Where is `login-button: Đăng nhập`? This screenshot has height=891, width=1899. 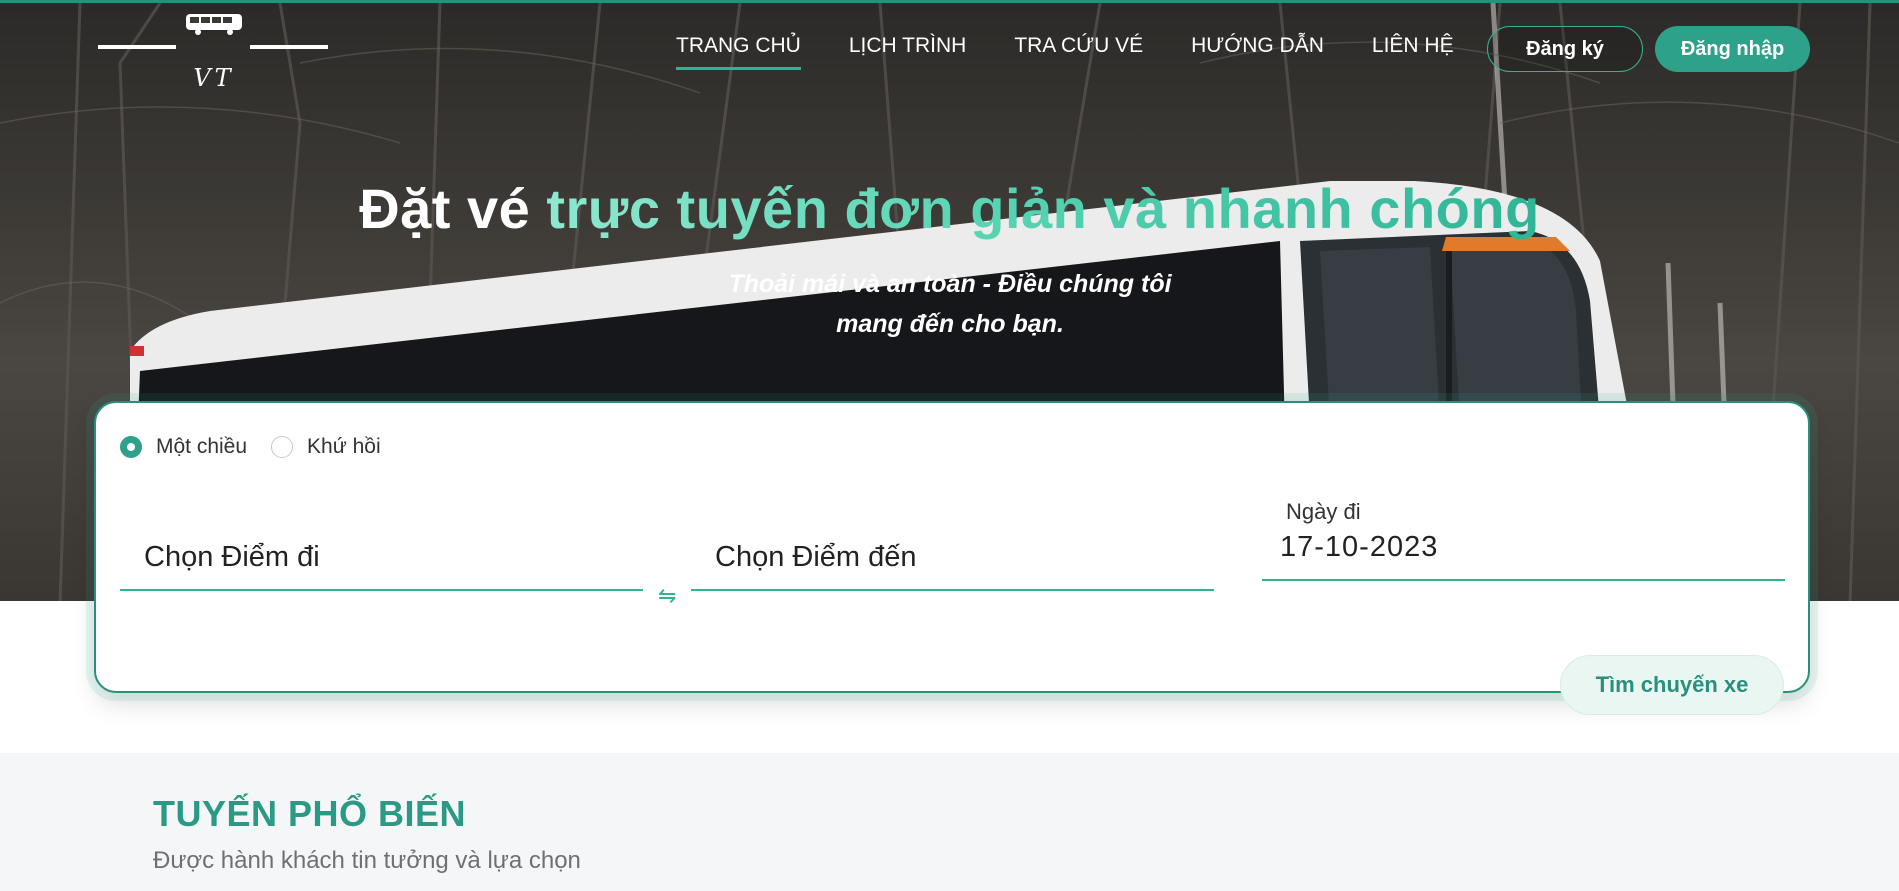 login-button: Đăng nhập is located at coordinates (1732, 49).